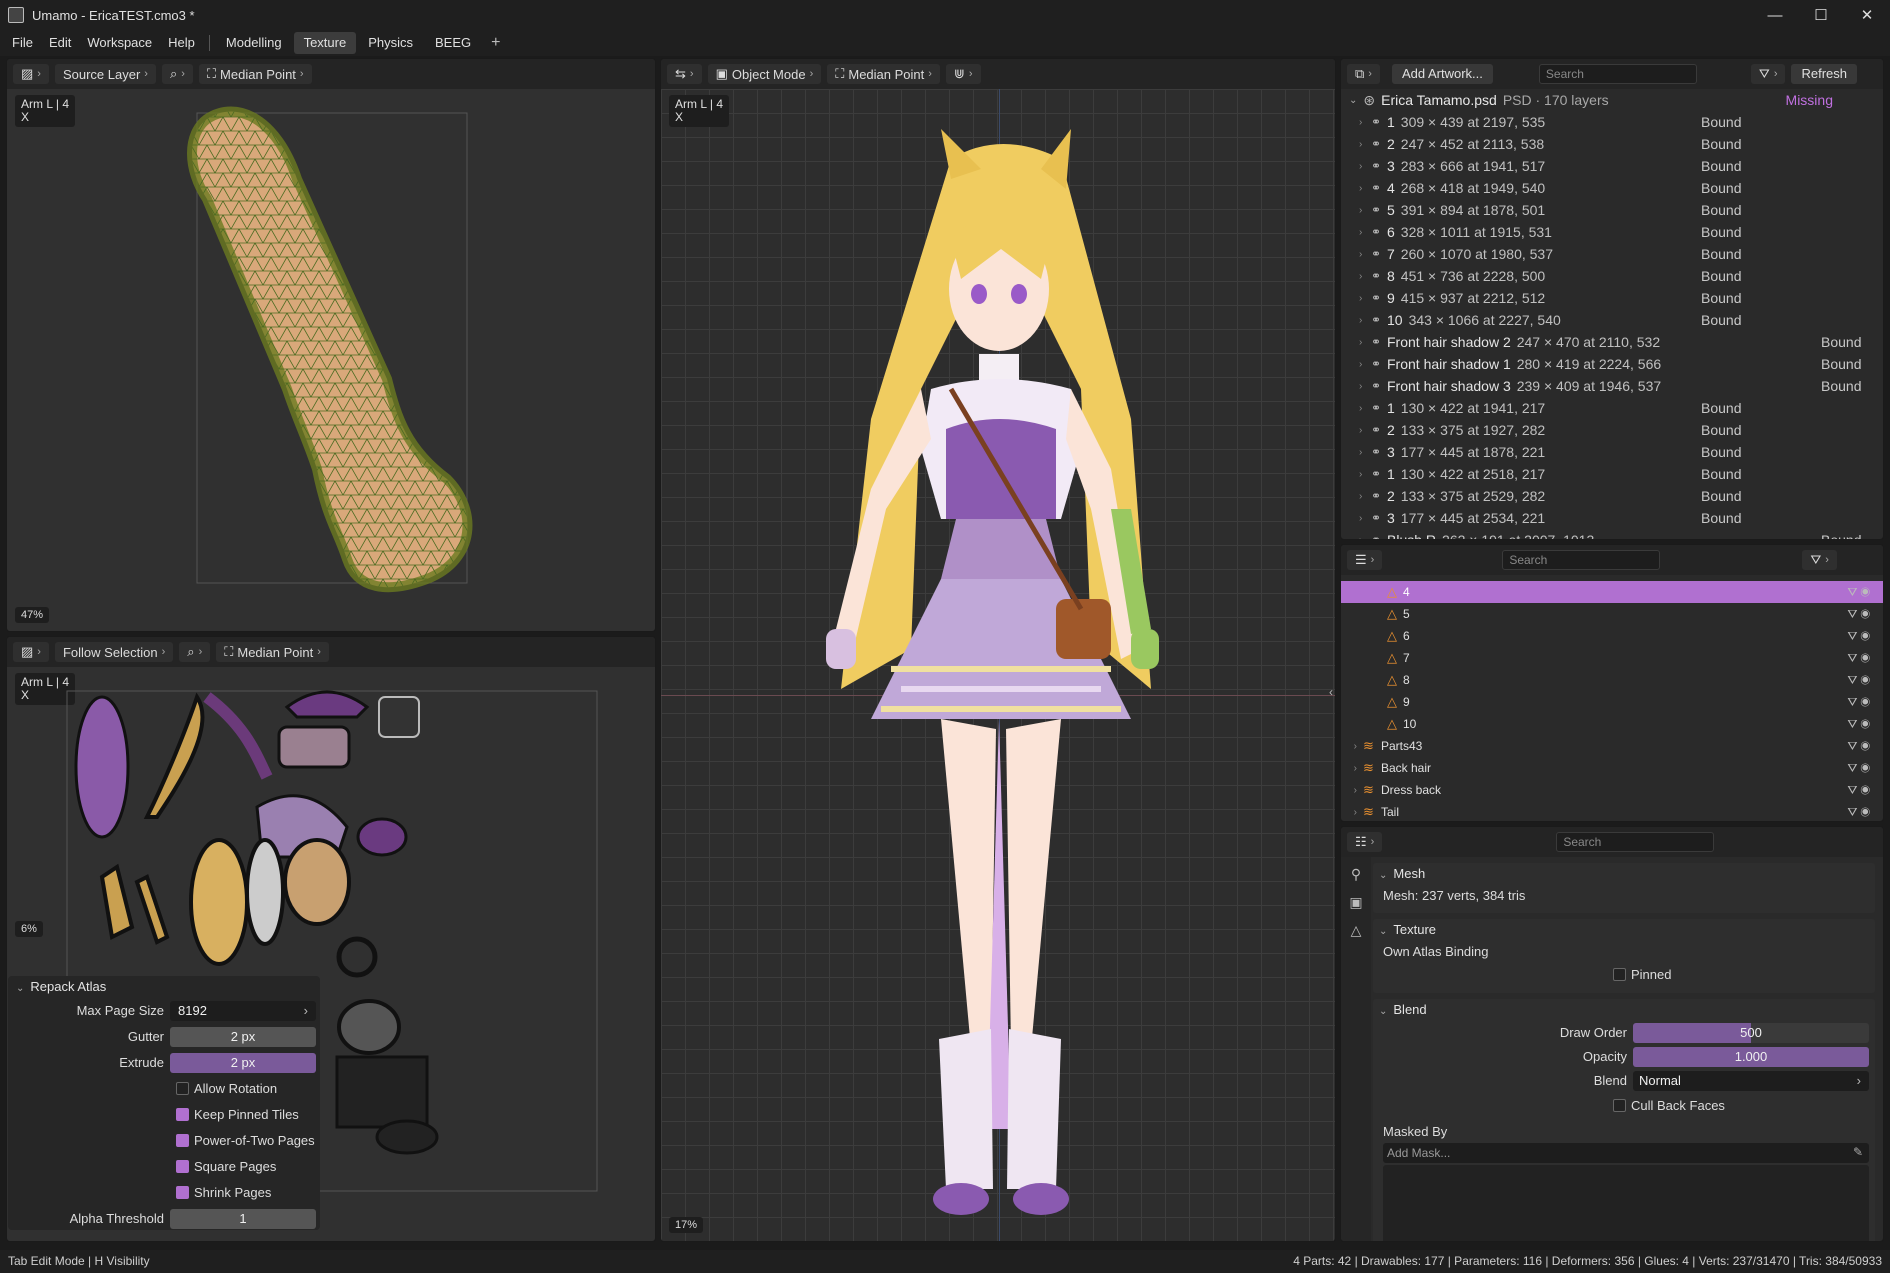  Describe the element at coordinates (1612, 166) in the screenshot. I see `artwork-layer-row: › ⚭ 3 283 × 666 at 1941, 517 Bound` at that location.